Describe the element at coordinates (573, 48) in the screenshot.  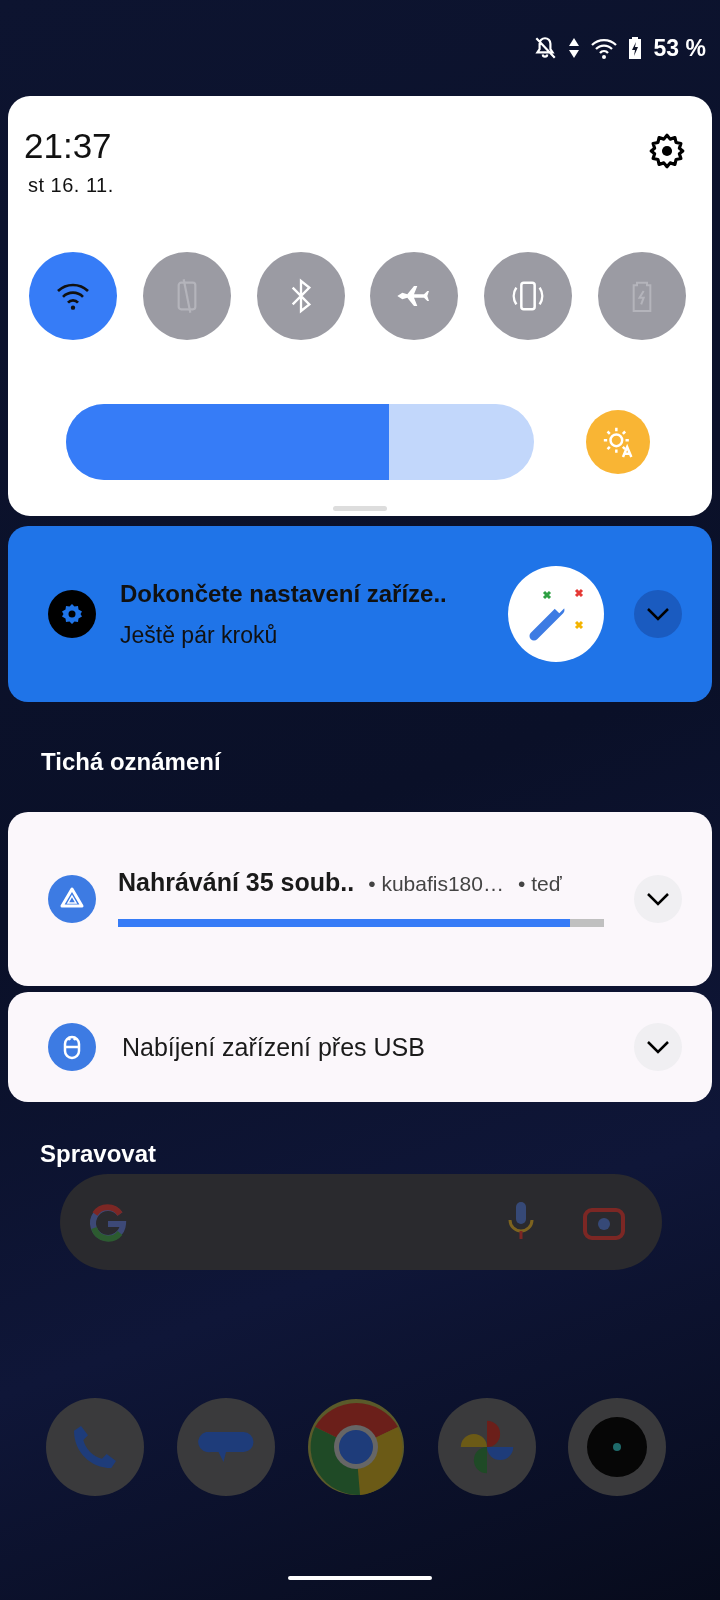
I see `data-arrows-icon` at that location.